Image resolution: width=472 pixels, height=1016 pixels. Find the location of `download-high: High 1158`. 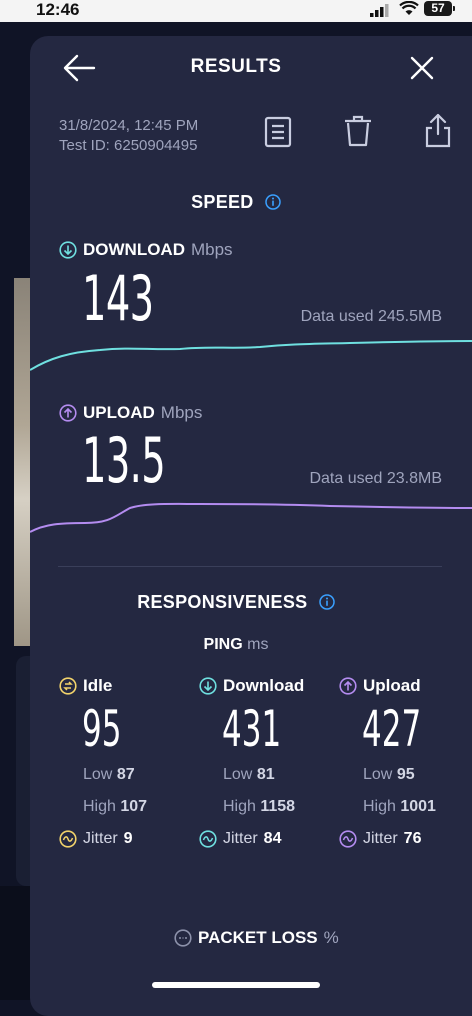

download-high: High 1158 is located at coordinates (259, 807).